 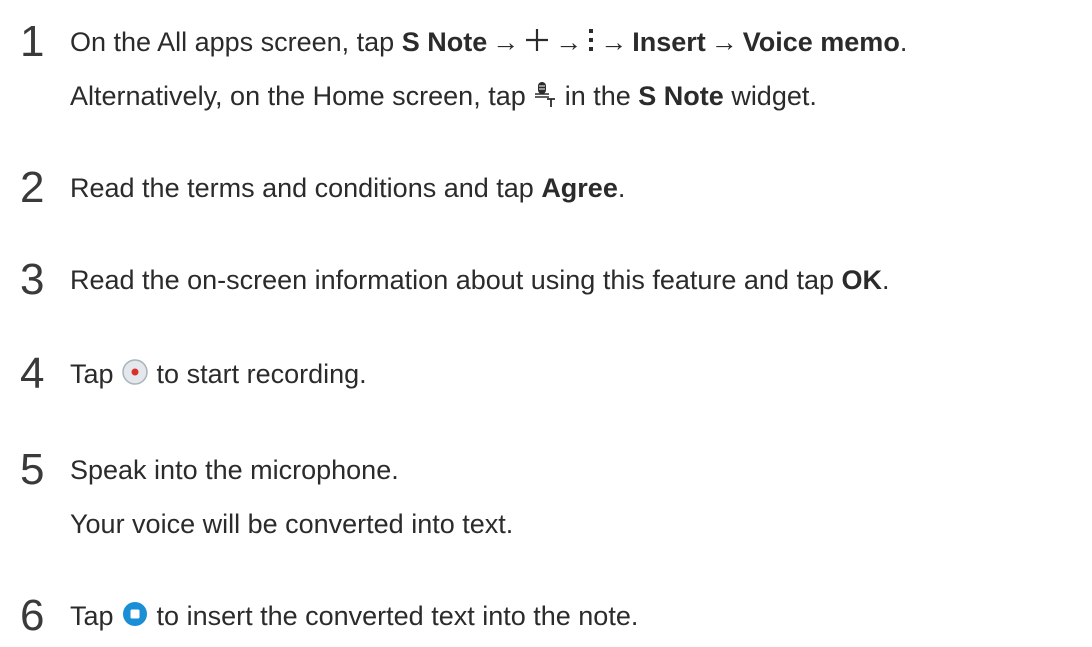 What do you see at coordinates (306, 188) in the screenshot?
I see `step-text-part: Read the terms and conditions and tap` at bounding box center [306, 188].